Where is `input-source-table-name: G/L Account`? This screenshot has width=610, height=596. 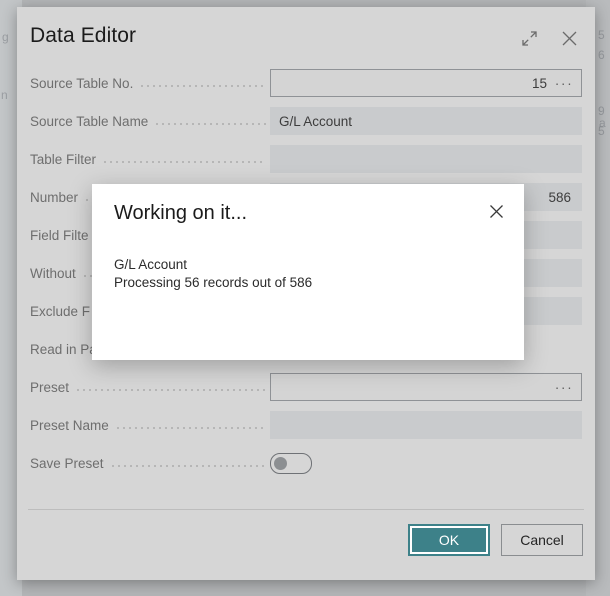
input-source-table-name: G/L Account is located at coordinates (426, 121).